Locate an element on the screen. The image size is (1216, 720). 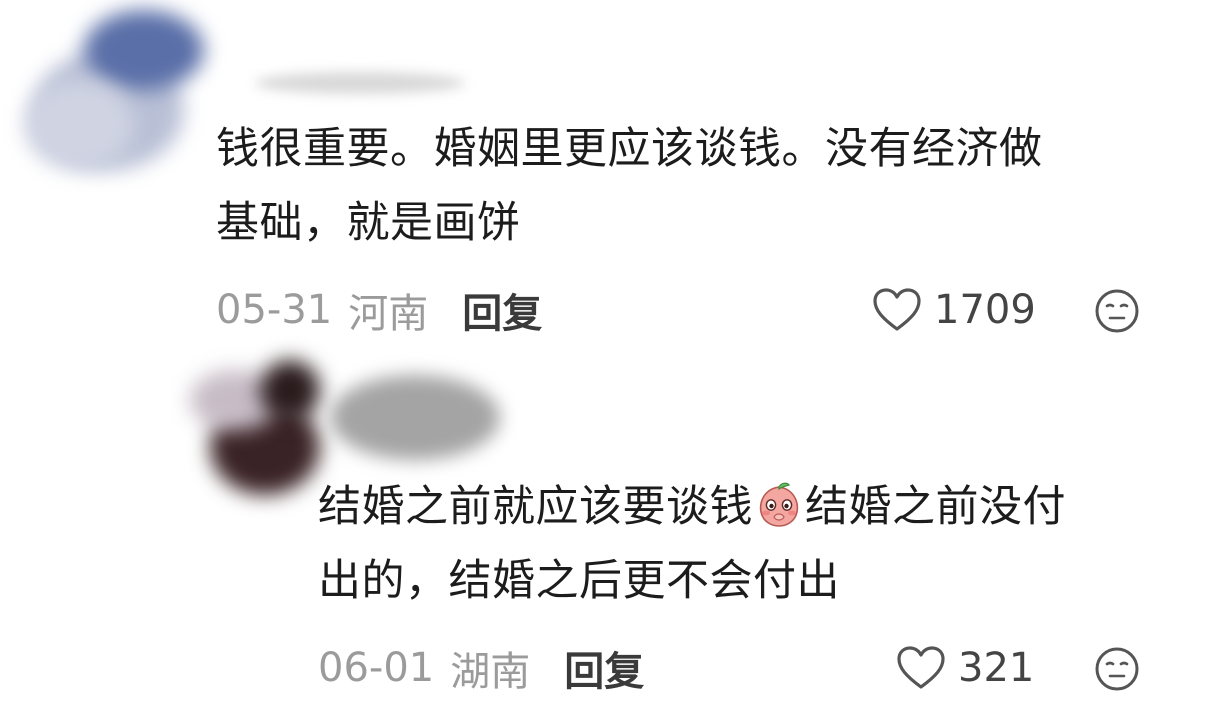
like-button: 321 is located at coordinates (965, 668).